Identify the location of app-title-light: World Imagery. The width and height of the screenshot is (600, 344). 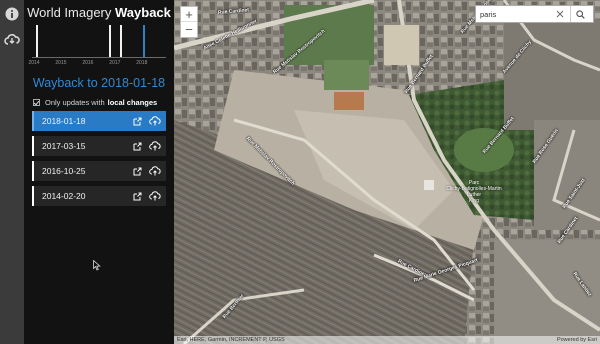
(69, 12).